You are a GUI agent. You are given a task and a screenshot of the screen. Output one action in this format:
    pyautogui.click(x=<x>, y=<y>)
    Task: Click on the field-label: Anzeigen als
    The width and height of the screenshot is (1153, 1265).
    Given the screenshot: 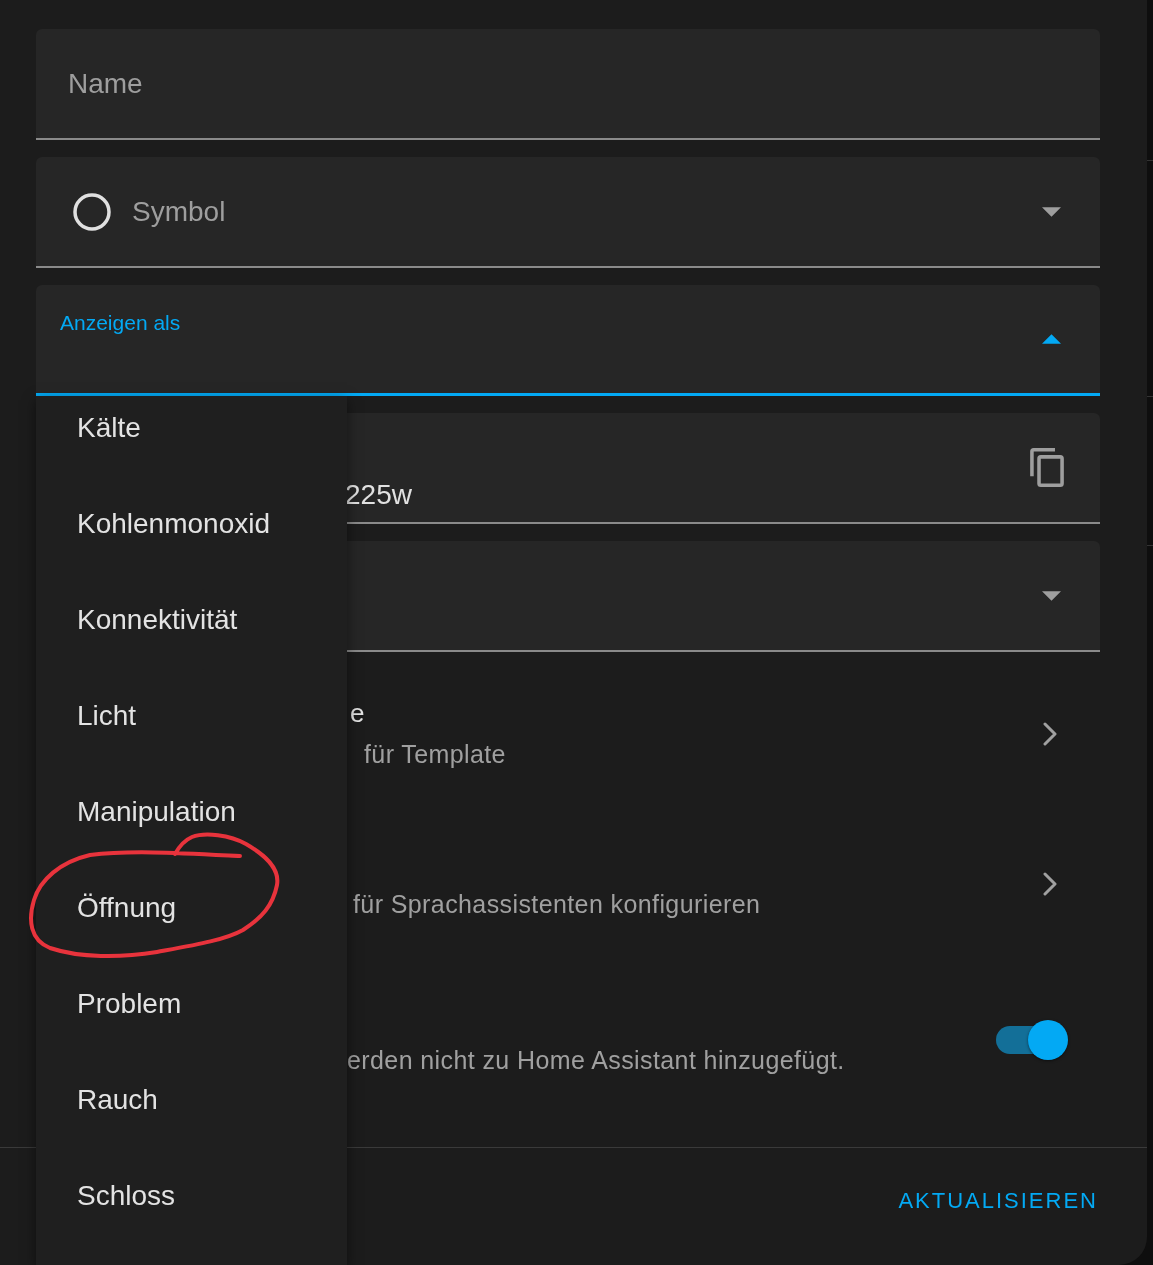 What is the action you would take?
    pyautogui.click(x=120, y=323)
    